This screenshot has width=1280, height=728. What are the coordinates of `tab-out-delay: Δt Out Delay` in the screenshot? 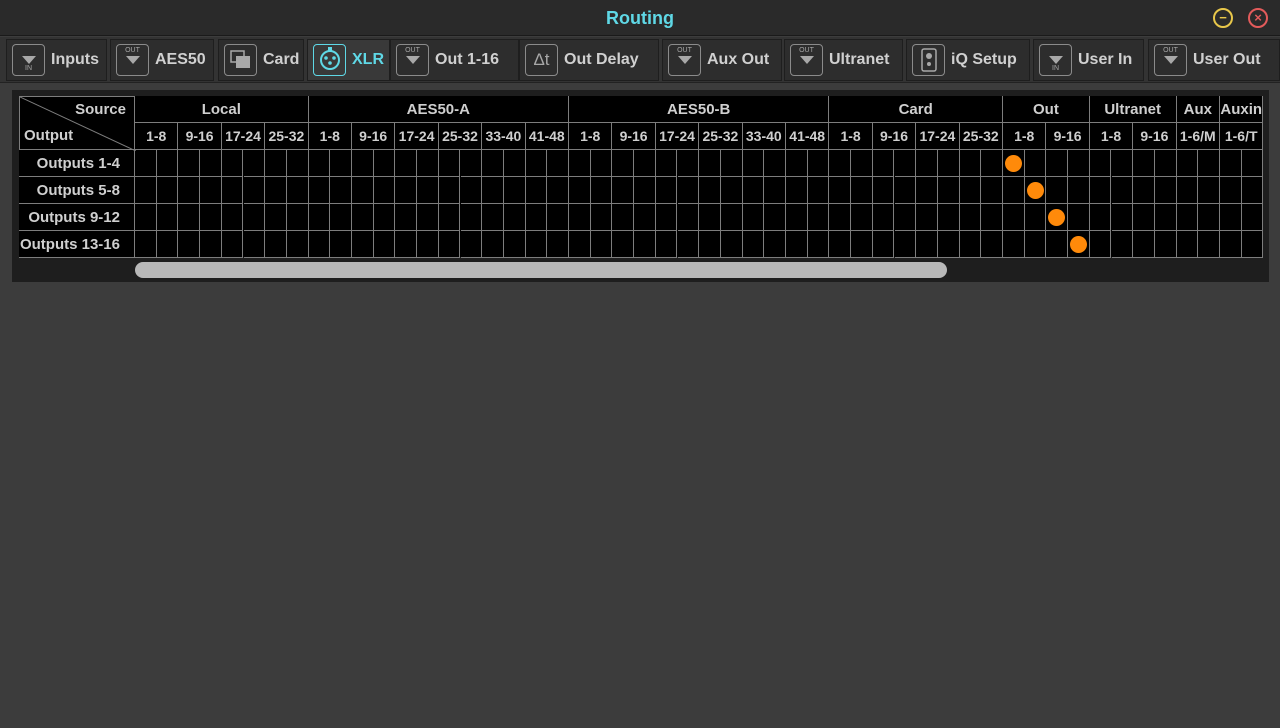 It's located at (589, 60).